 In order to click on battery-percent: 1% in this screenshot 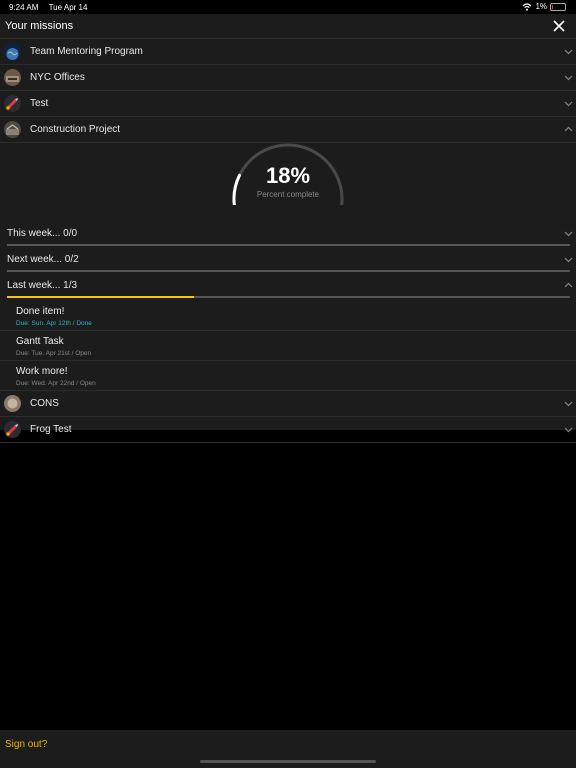, I will do `click(541, 6)`.